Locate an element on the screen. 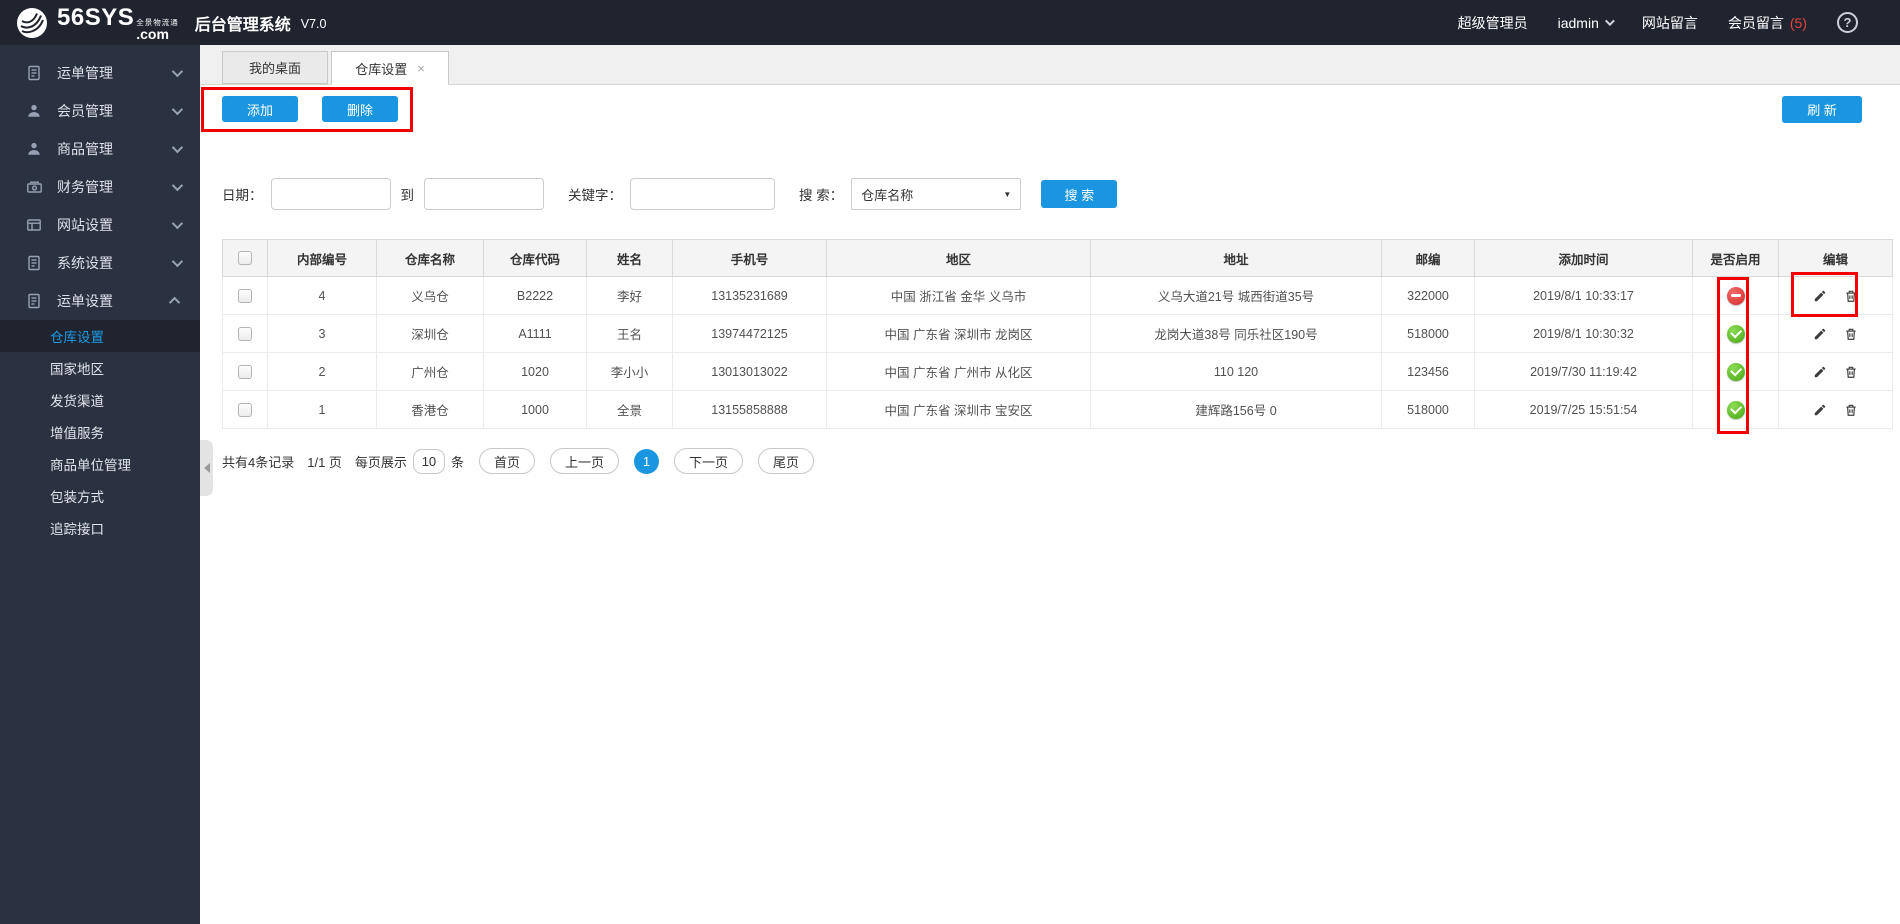  column-header: 邮编 is located at coordinates (1428, 258).